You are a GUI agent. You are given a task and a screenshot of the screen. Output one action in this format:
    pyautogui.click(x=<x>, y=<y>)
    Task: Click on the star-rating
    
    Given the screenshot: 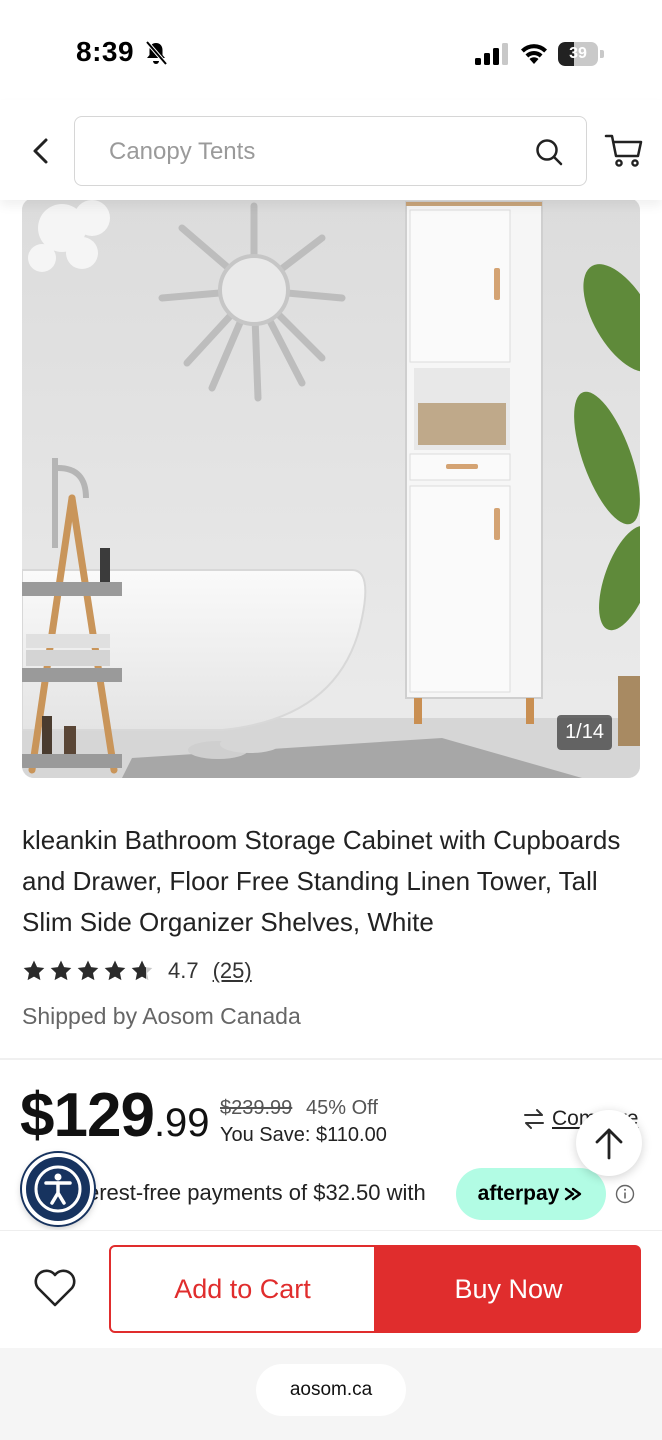 What is the action you would take?
    pyautogui.click(x=88, y=971)
    